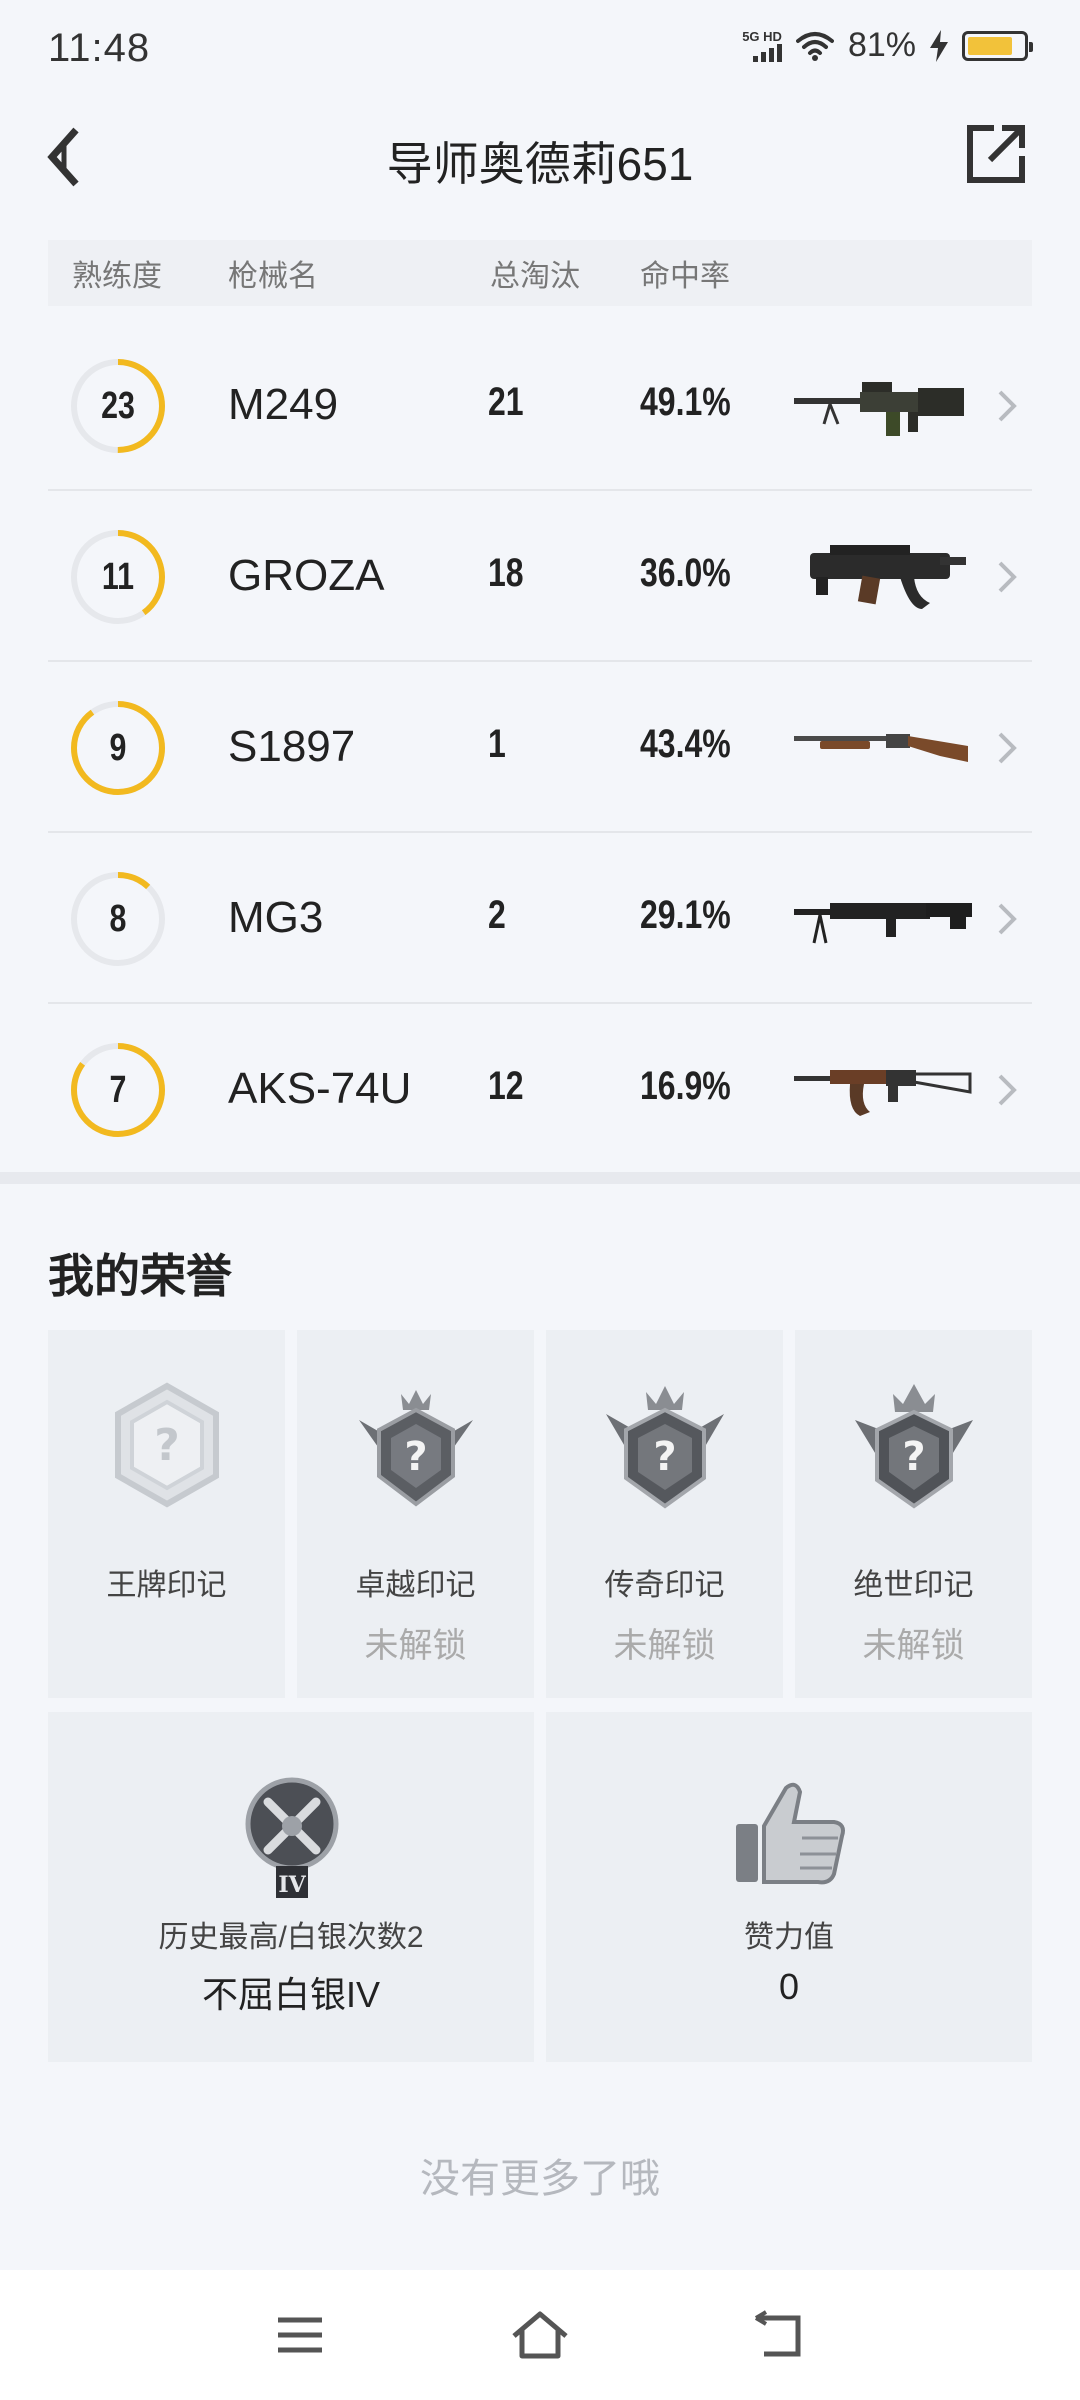  I want to click on kills-value: 21, so click(506, 402).